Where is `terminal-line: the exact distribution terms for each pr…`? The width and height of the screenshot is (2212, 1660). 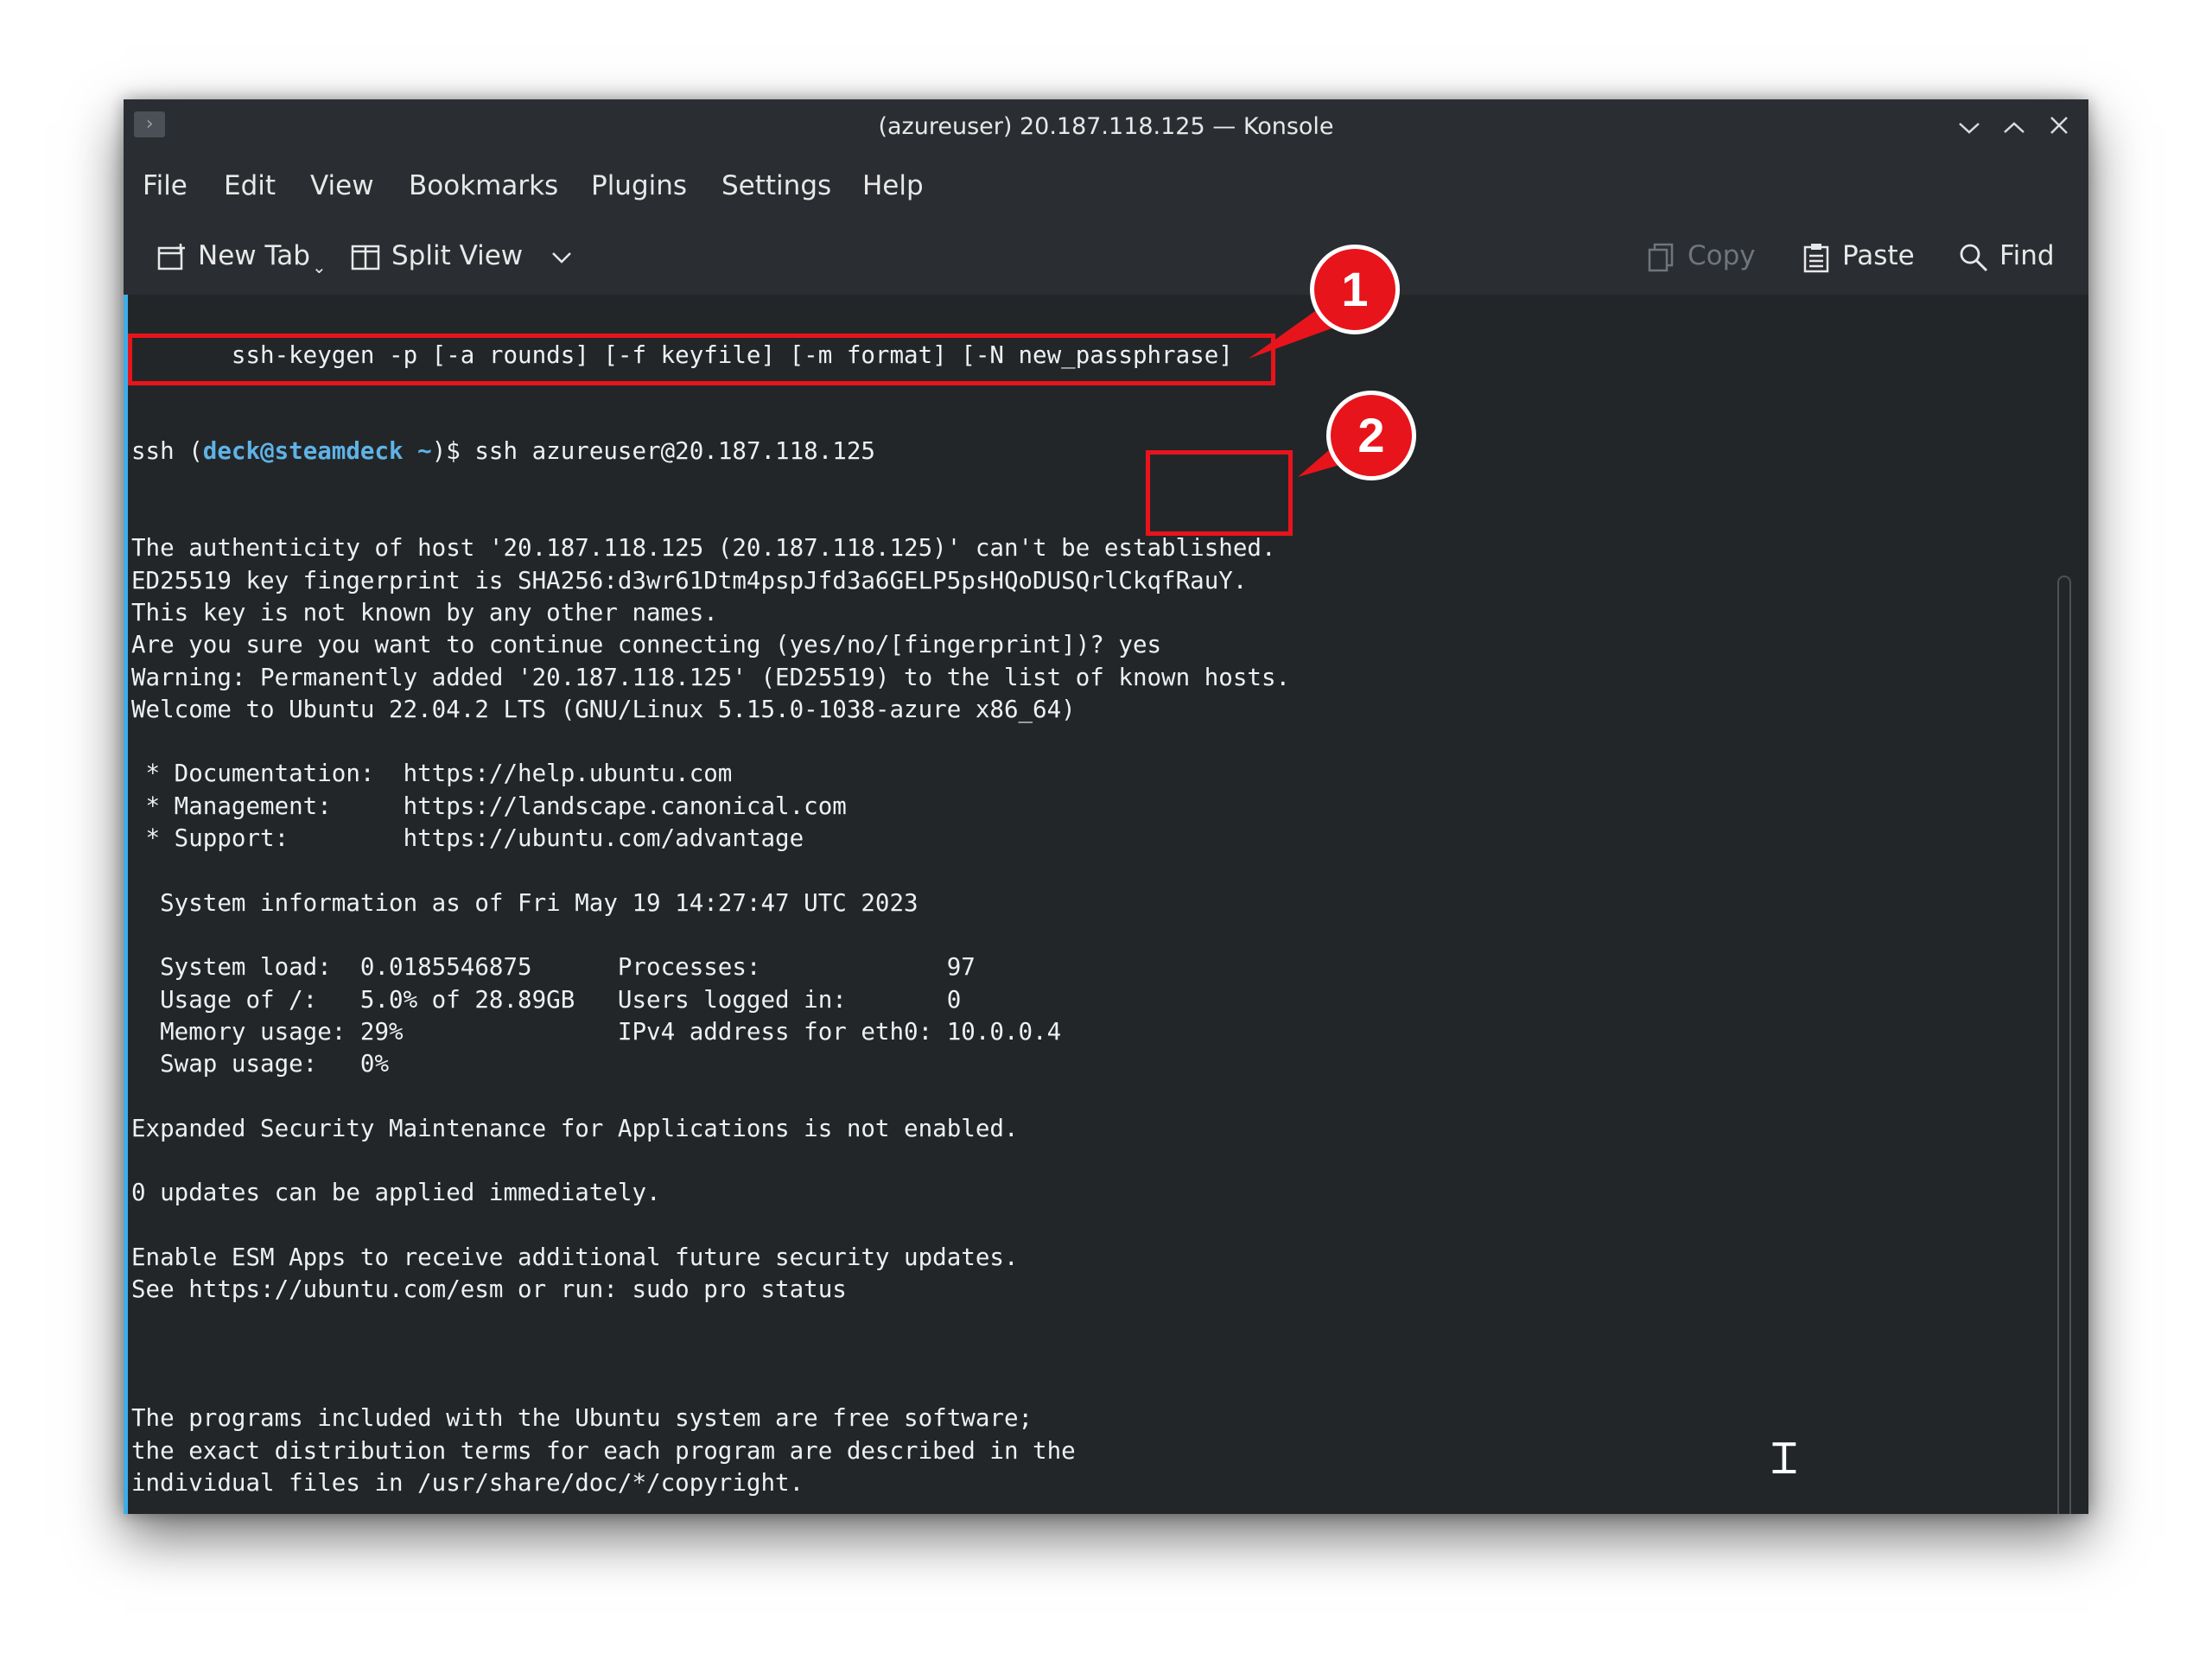 terminal-line: the exact distribution terms for each pr… is located at coordinates (603, 1450).